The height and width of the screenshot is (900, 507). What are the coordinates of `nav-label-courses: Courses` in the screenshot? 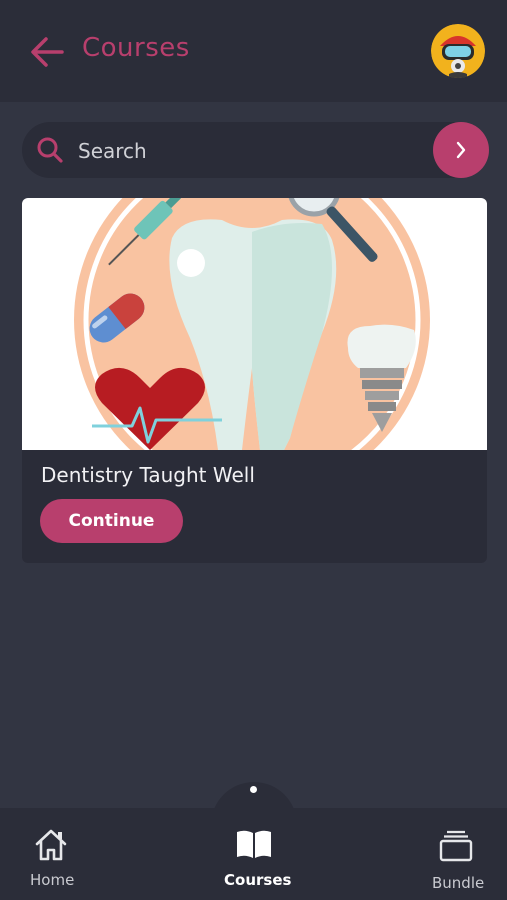 It's located at (258, 880).